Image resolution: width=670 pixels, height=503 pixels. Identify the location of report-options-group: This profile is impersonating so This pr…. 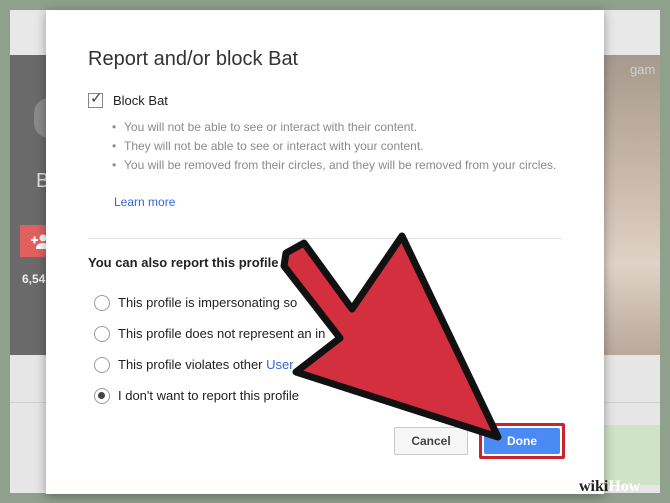
(266, 349).